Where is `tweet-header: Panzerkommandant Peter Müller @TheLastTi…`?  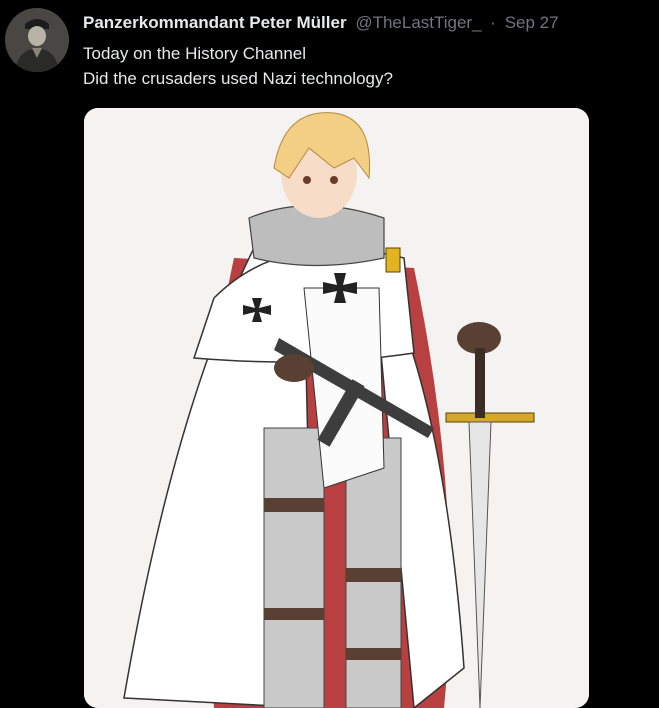
tweet-header: Panzerkommandant Peter Müller @TheLastTi… is located at coordinates (321, 23).